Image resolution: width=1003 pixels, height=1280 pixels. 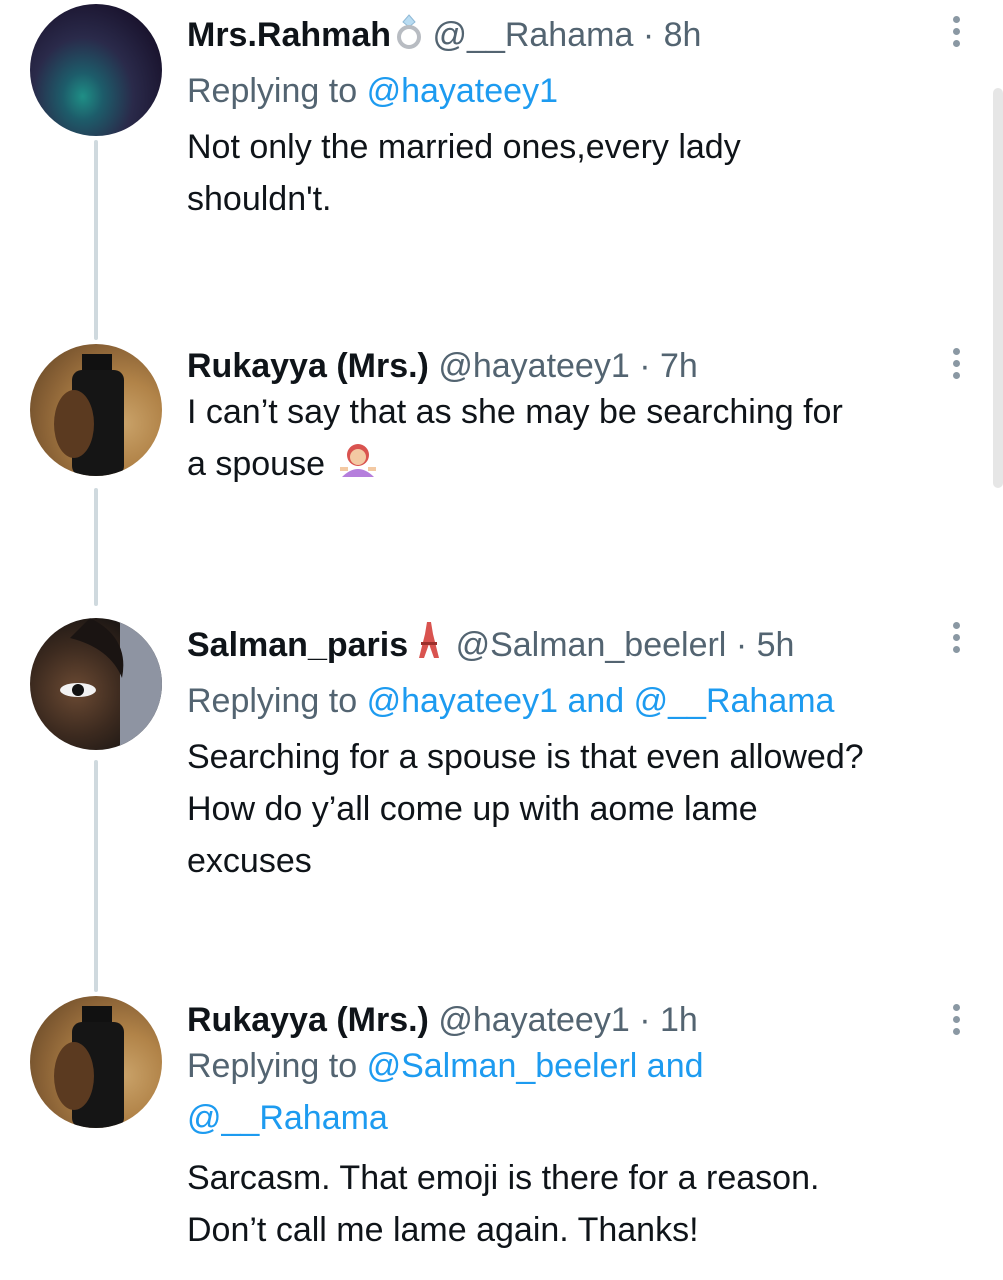 I want to click on face-image-icon, so click(x=111, y=684).